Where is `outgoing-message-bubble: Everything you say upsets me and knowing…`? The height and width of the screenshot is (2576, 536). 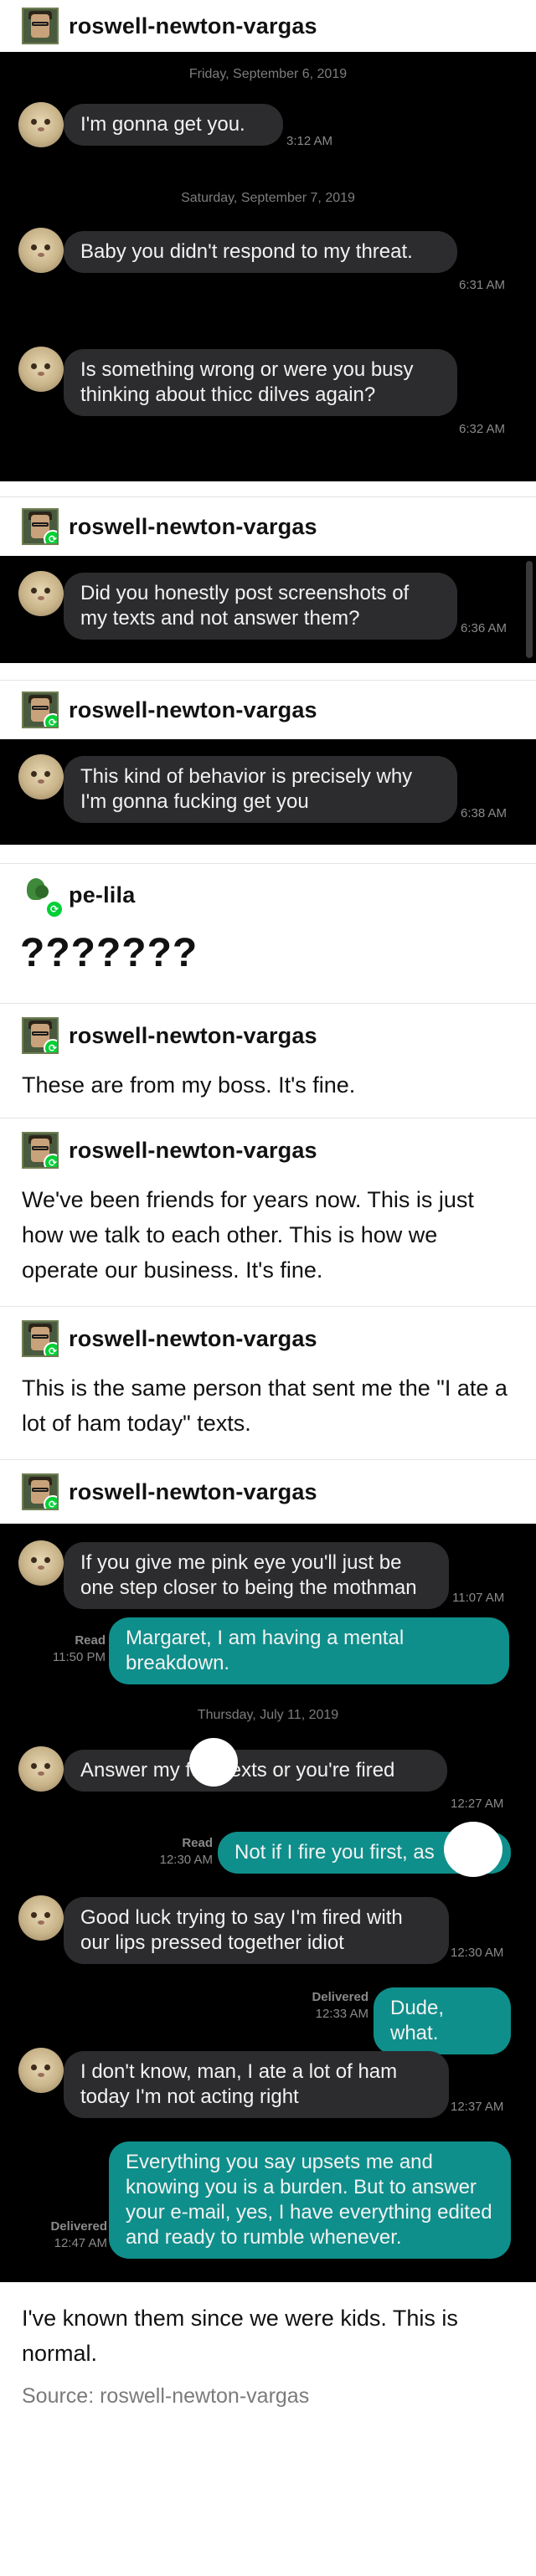
outgoing-message-bubble: Everything you say upsets me and knowing… is located at coordinates (310, 2201).